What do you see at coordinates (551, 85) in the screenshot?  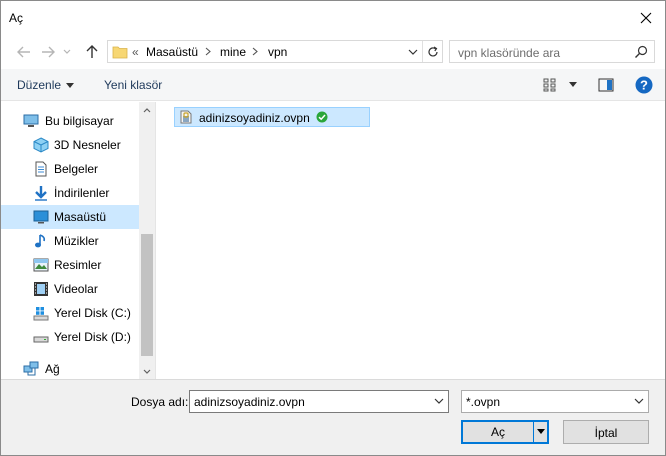 I see `view-options-icon` at bounding box center [551, 85].